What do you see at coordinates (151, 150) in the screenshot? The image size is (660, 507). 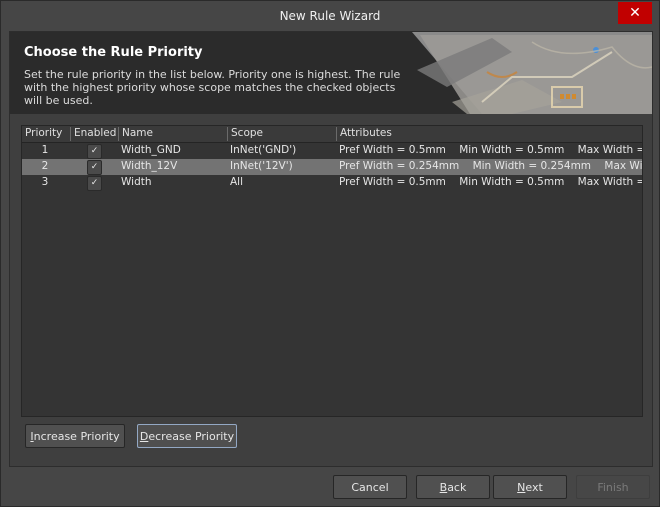 I see `row-name: Width_GND` at bounding box center [151, 150].